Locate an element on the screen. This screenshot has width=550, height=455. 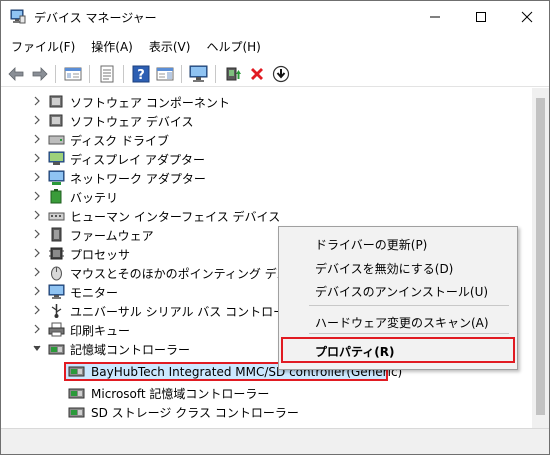
tree-item-display-adapters: ディスプレイ アダプター is located at coordinates (267, 158).